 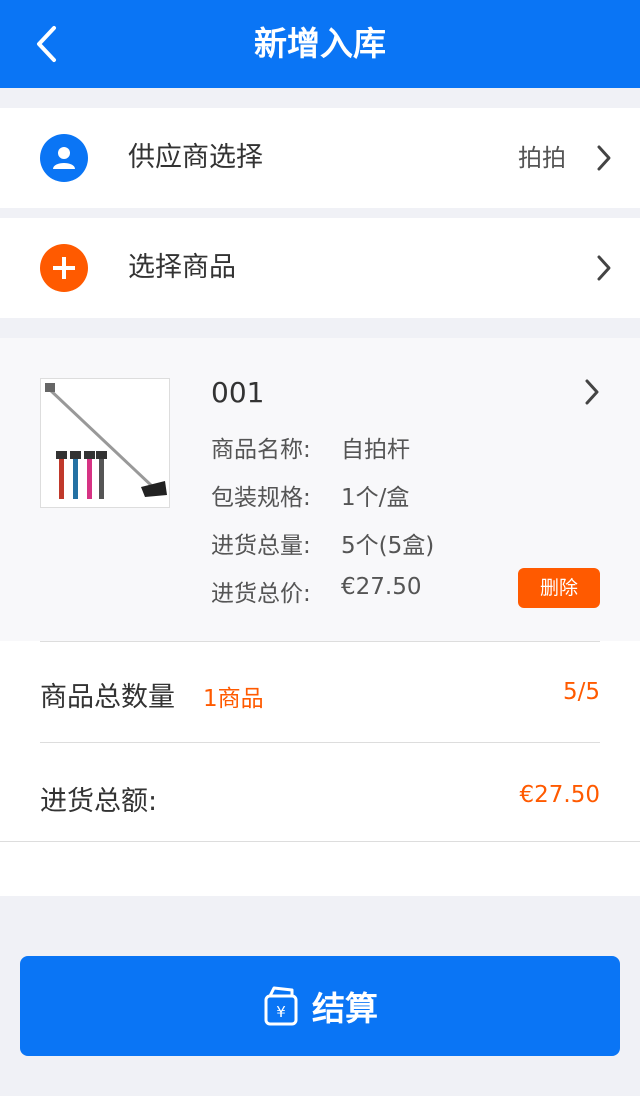 I want to click on user-icon, so click(x=64, y=158).